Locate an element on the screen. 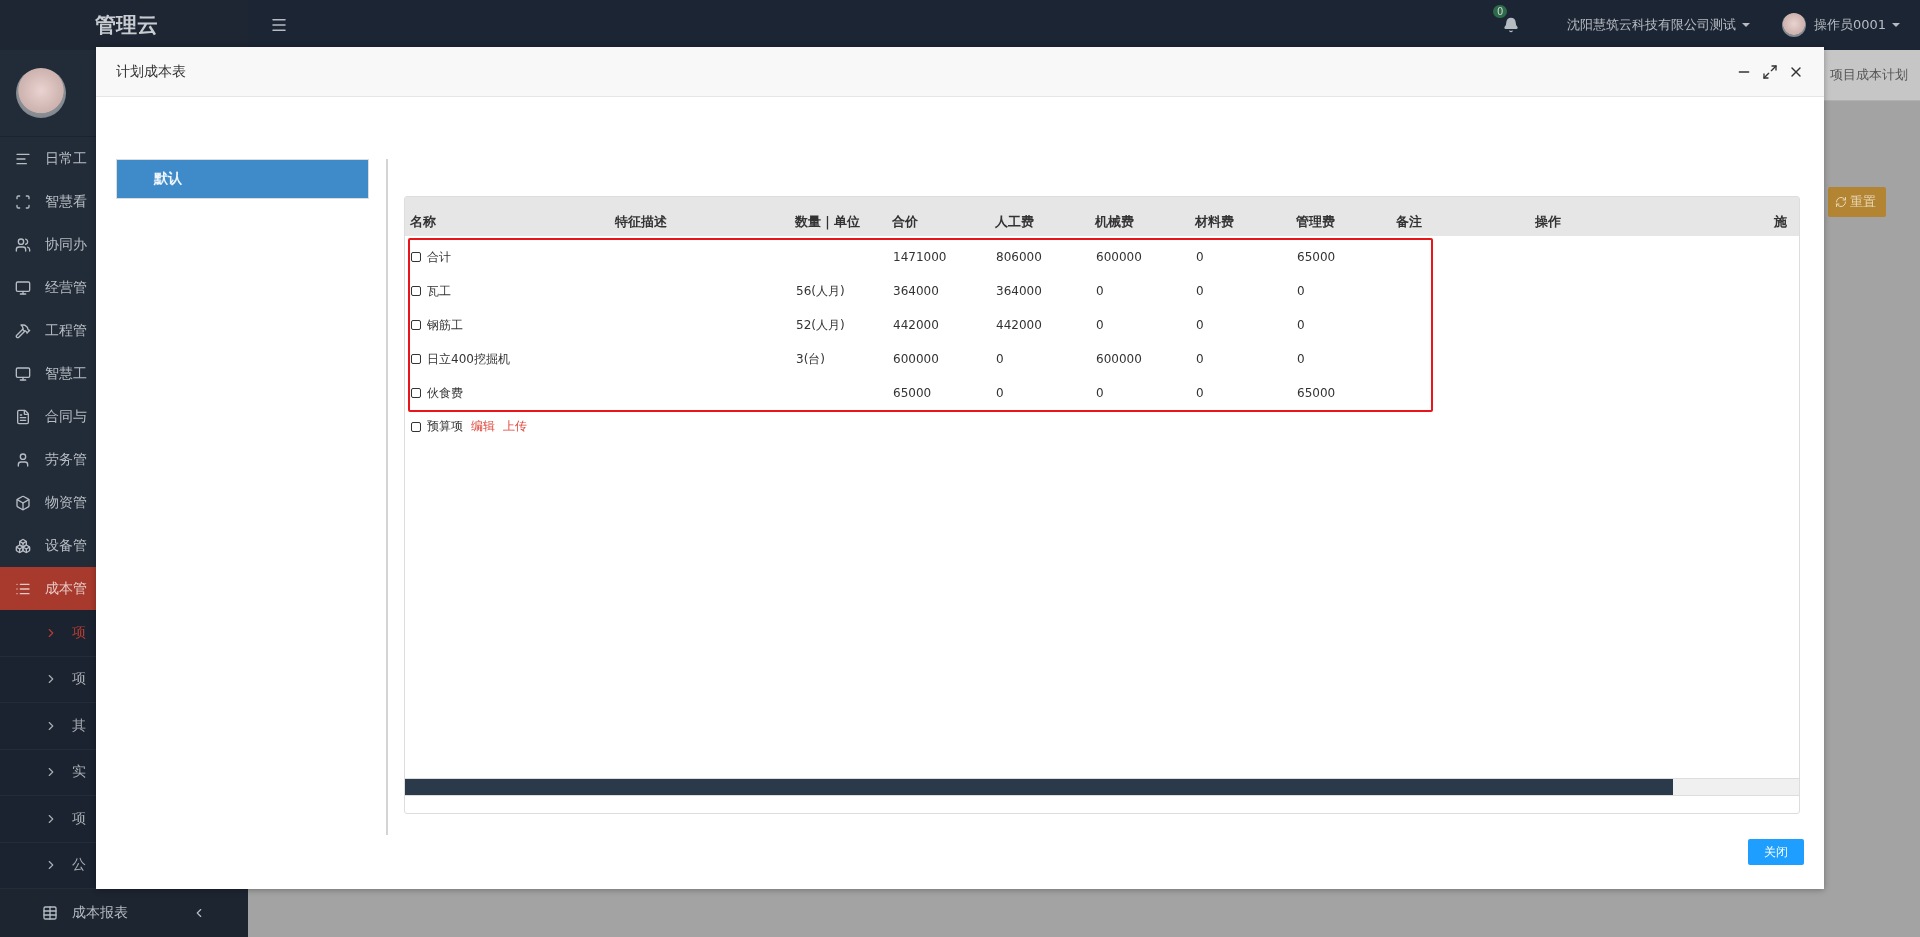 The image size is (1920, 937). column-header: 机械费 is located at coordinates (1115, 222).